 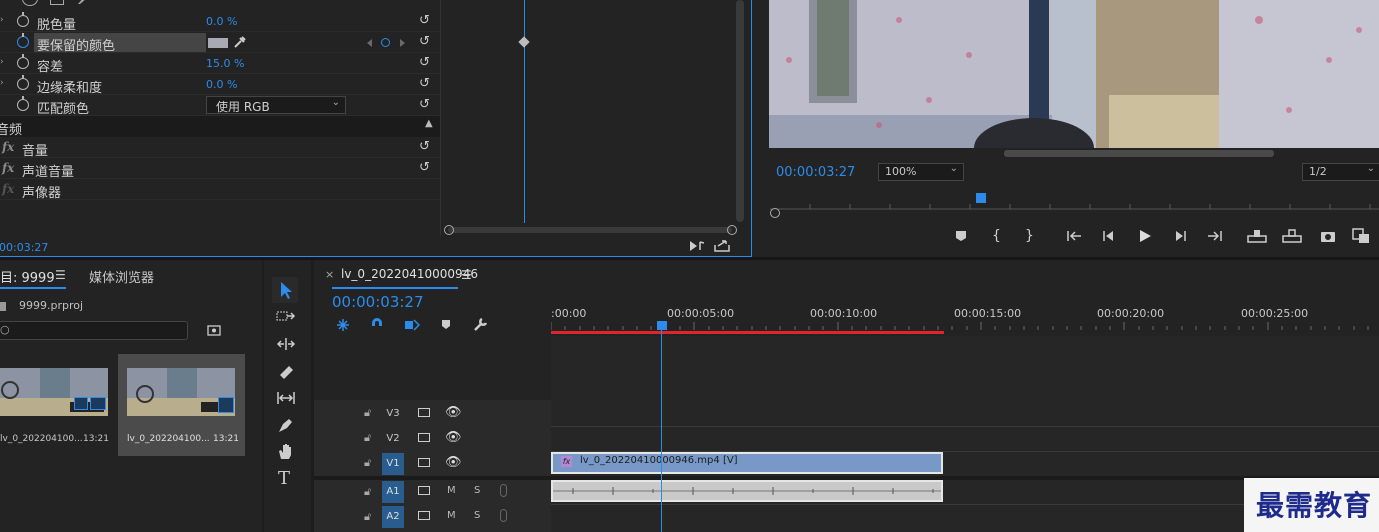 I want to click on track-target-a1: A1, so click(x=393, y=492).